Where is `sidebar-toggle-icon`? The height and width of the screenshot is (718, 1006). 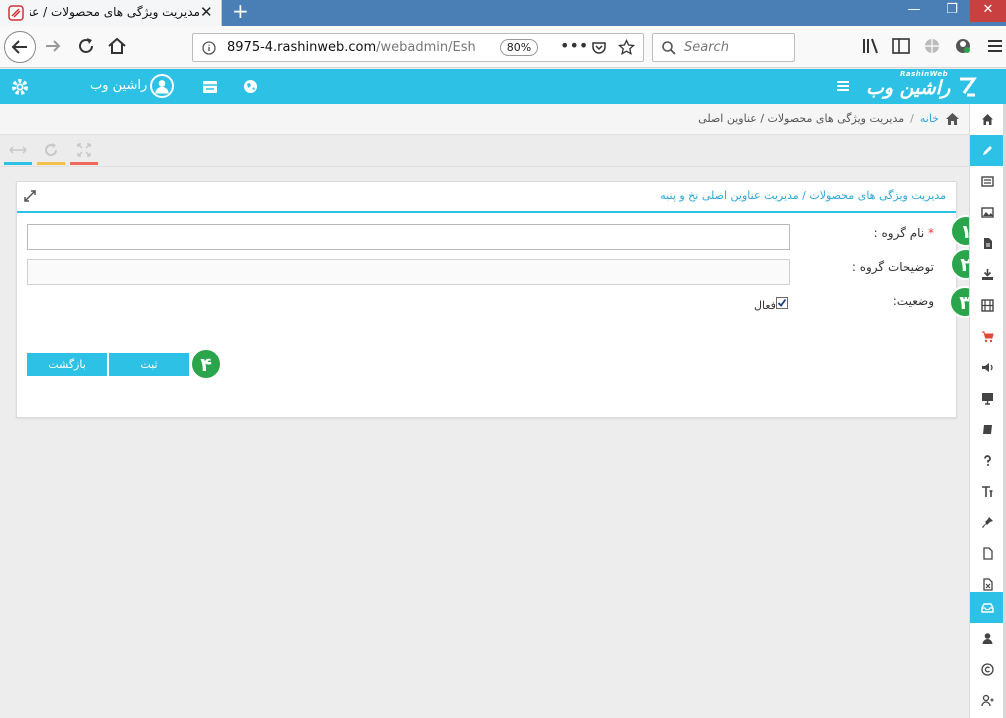
sidebar-toggle-icon is located at coordinates (901, 46).